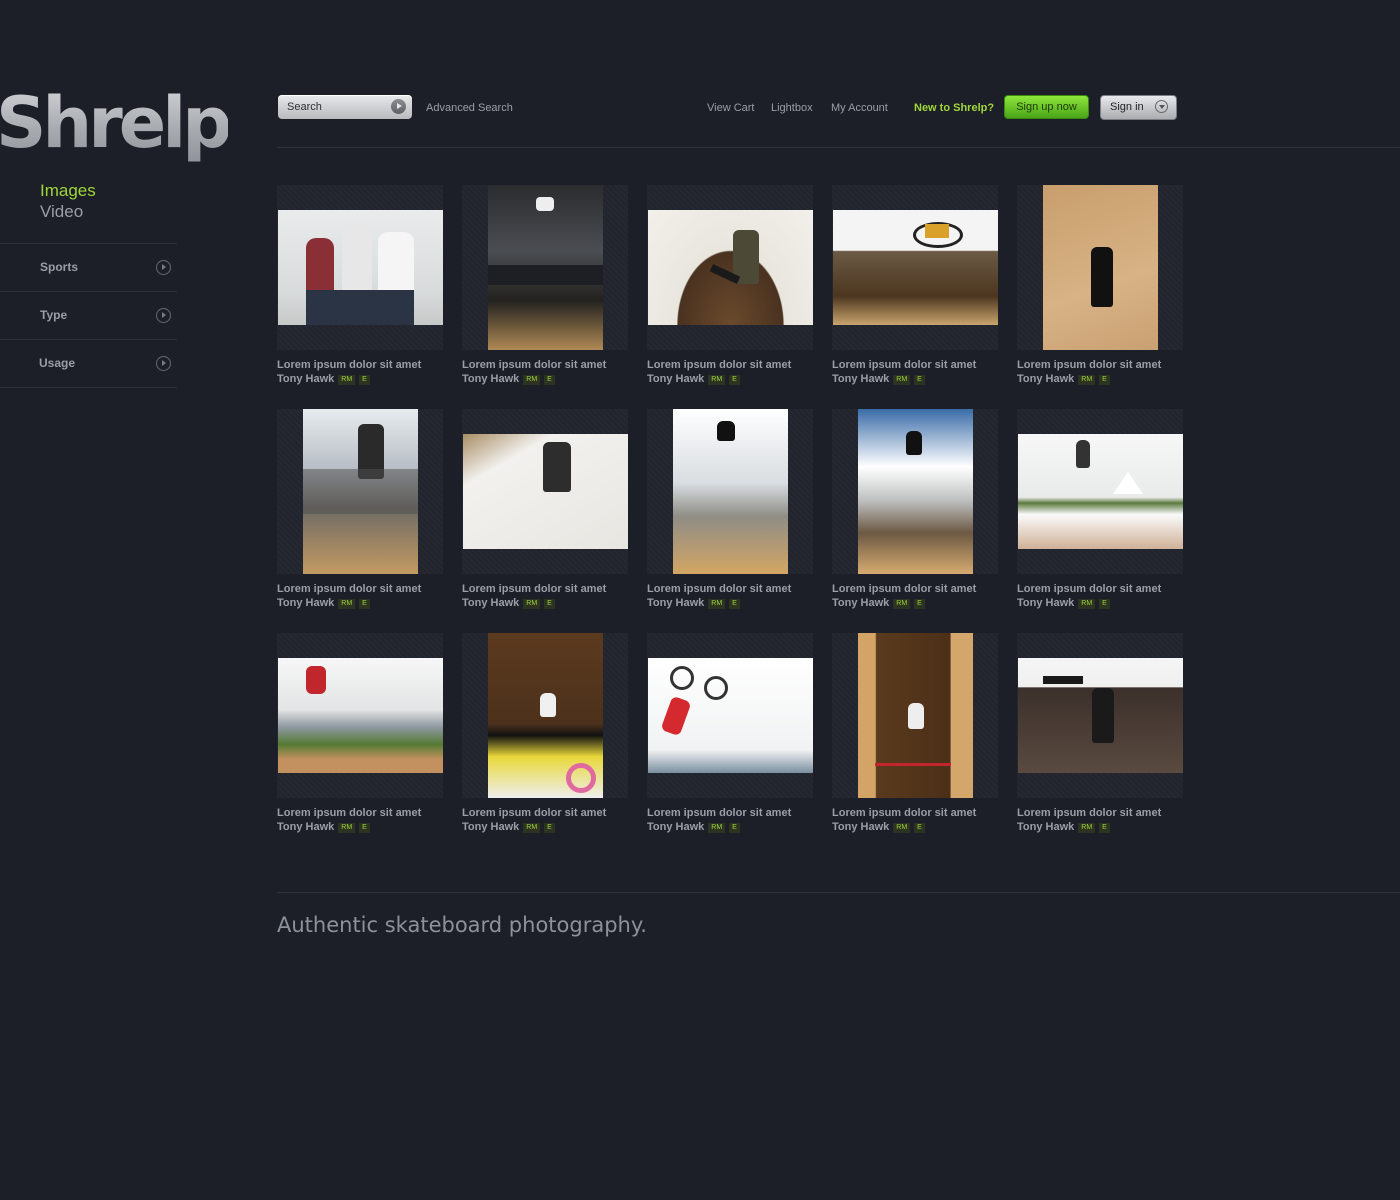  What do you see at coordinates (116, 123) in the screenshot?
I see `shrelp-logo: Shrelp` at bounding box center [116, 123].